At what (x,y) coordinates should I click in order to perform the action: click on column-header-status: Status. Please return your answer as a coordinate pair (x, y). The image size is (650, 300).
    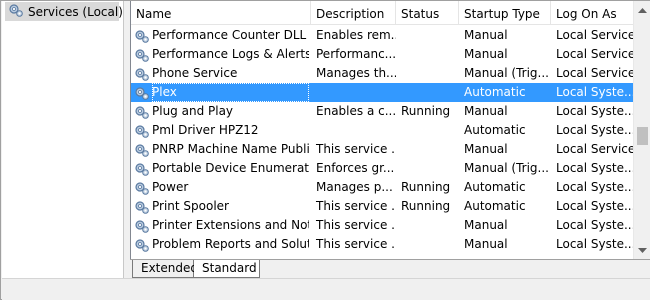
    Looking at the image, I should click on (427, 13).